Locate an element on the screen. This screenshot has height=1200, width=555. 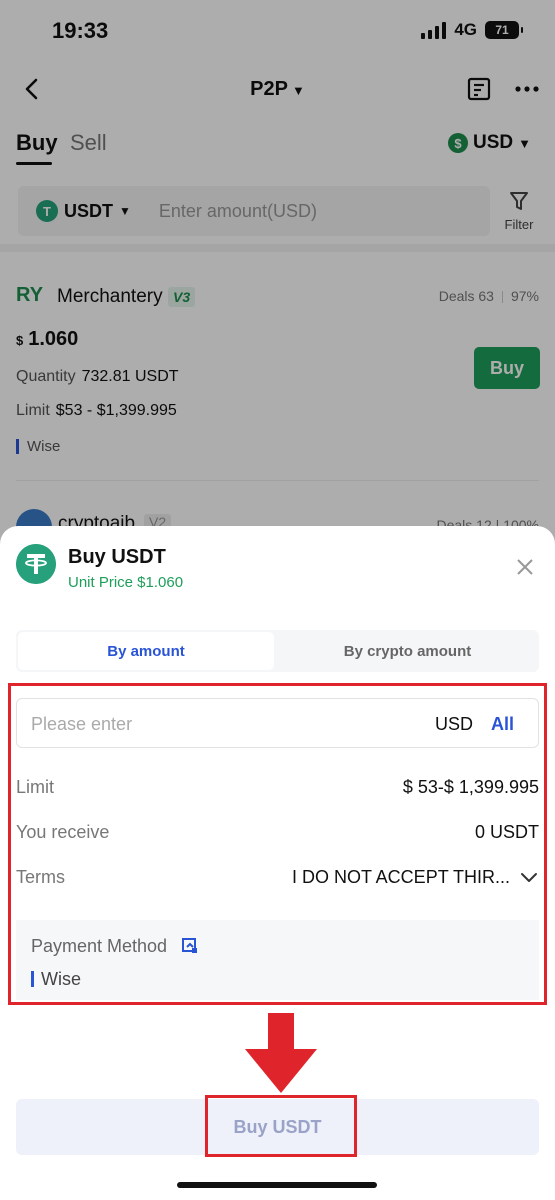
home-indicator is located at coordinates (277, 1185).